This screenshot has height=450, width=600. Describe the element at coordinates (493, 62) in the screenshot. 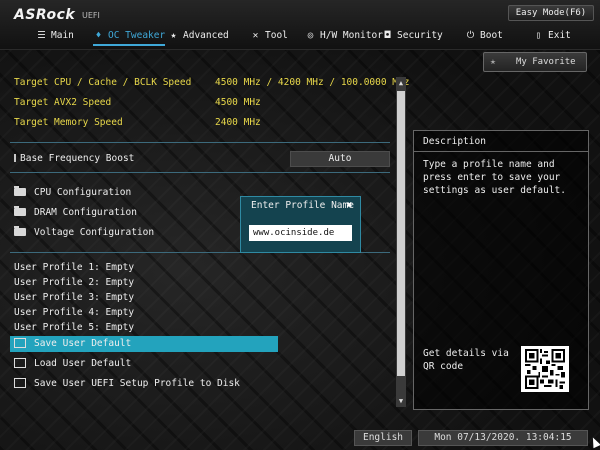

I see `star-icon: ✭` at that location.